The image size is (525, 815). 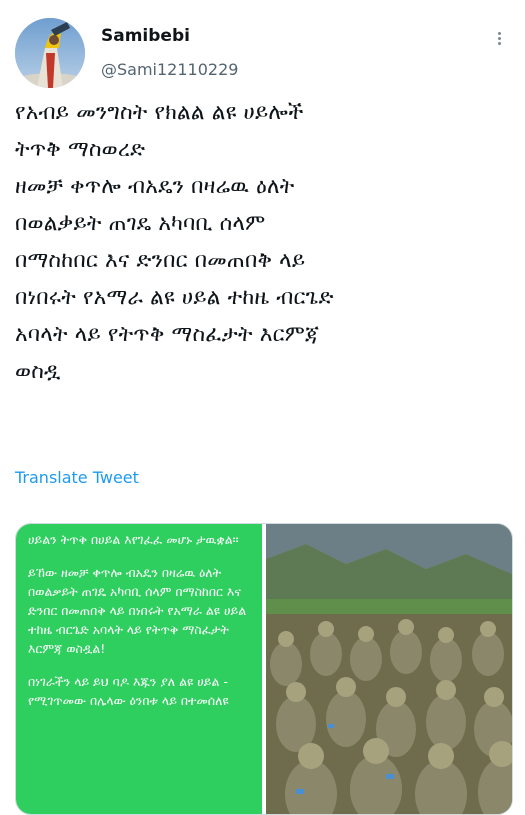 What do you see at coordinates (159, 112) in the screenshot?
I see `tweet-line: የአብይ መንግስት የክልል ልዩ ሀይሎች` at bounding box center [159, 112].